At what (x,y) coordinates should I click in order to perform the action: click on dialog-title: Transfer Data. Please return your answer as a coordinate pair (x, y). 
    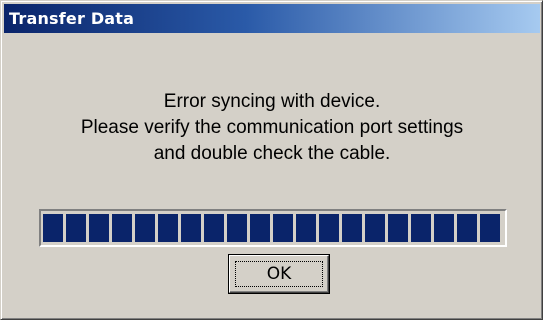
    Looking at the image, I should click on (72, 18).